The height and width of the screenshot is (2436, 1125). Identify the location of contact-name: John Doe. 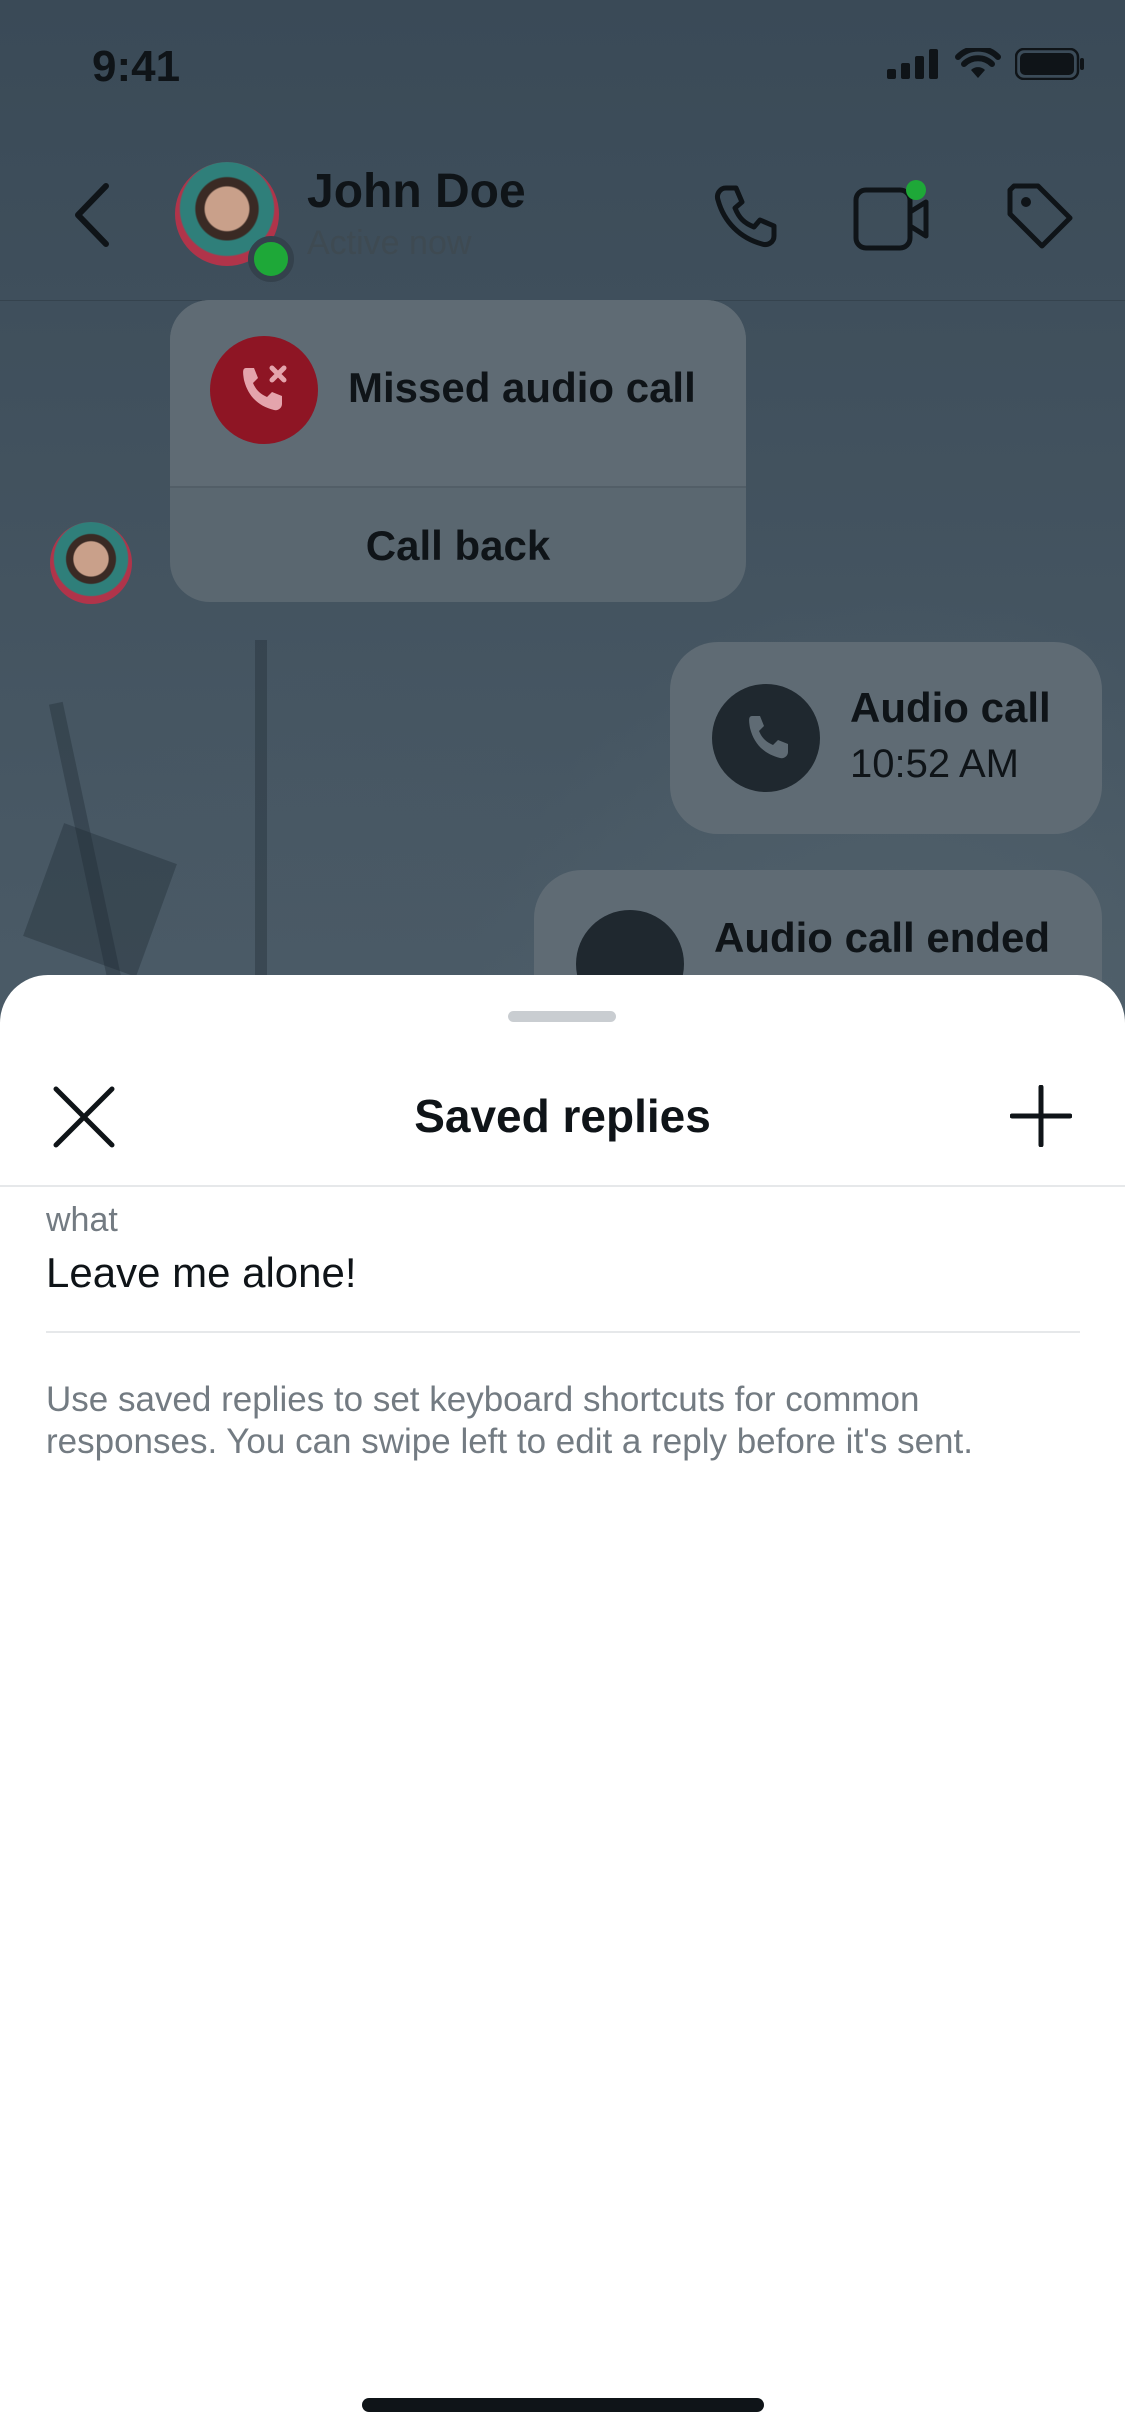
(416, 191).